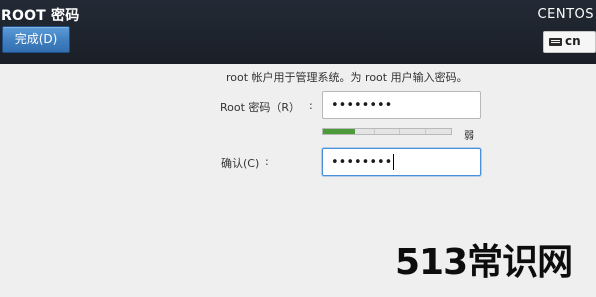  Describe the element at coordinates (469, 136) in the screenshot. I see `password-strength-label: 弱` at that location.